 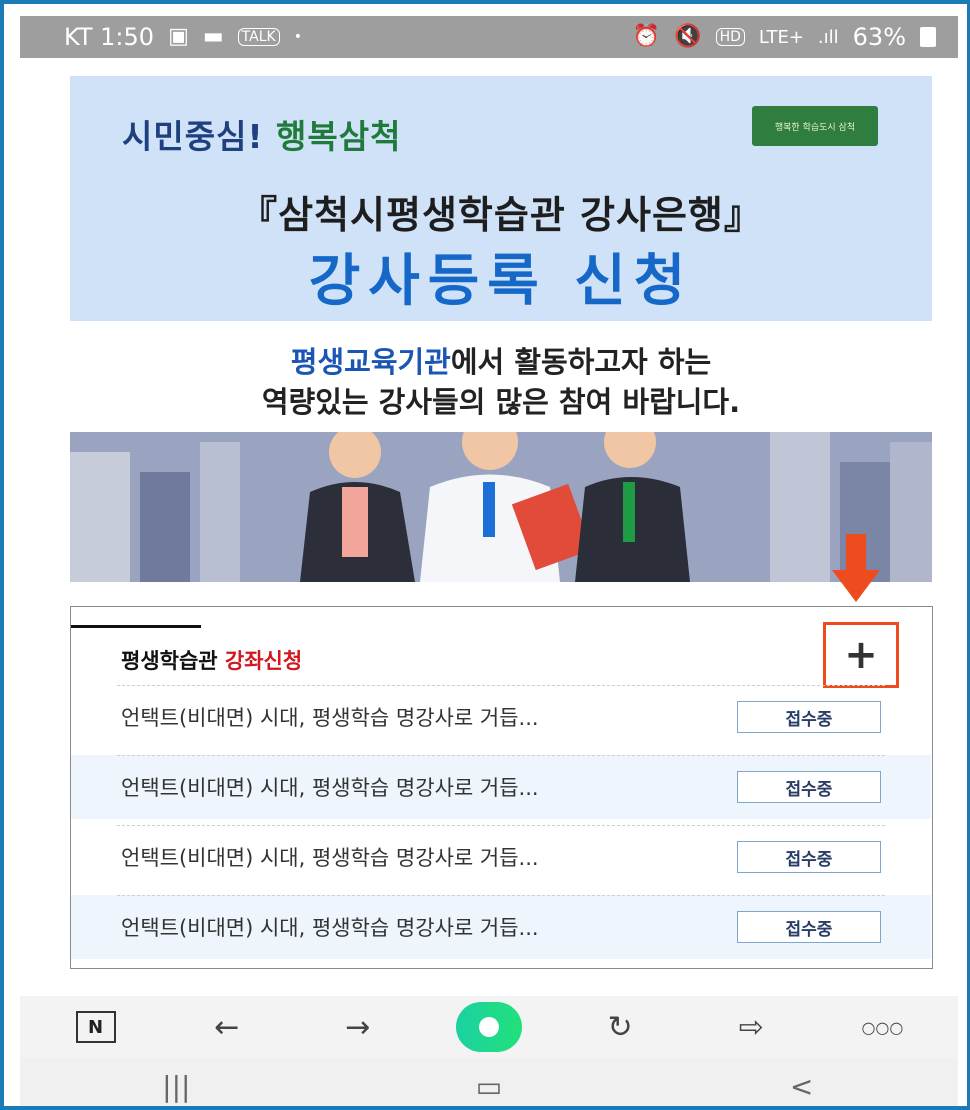 What do you see at coordinates (828, 37) in the screenshot?
I see `signal-icon: .ıll` at bounding box center [828, 37].